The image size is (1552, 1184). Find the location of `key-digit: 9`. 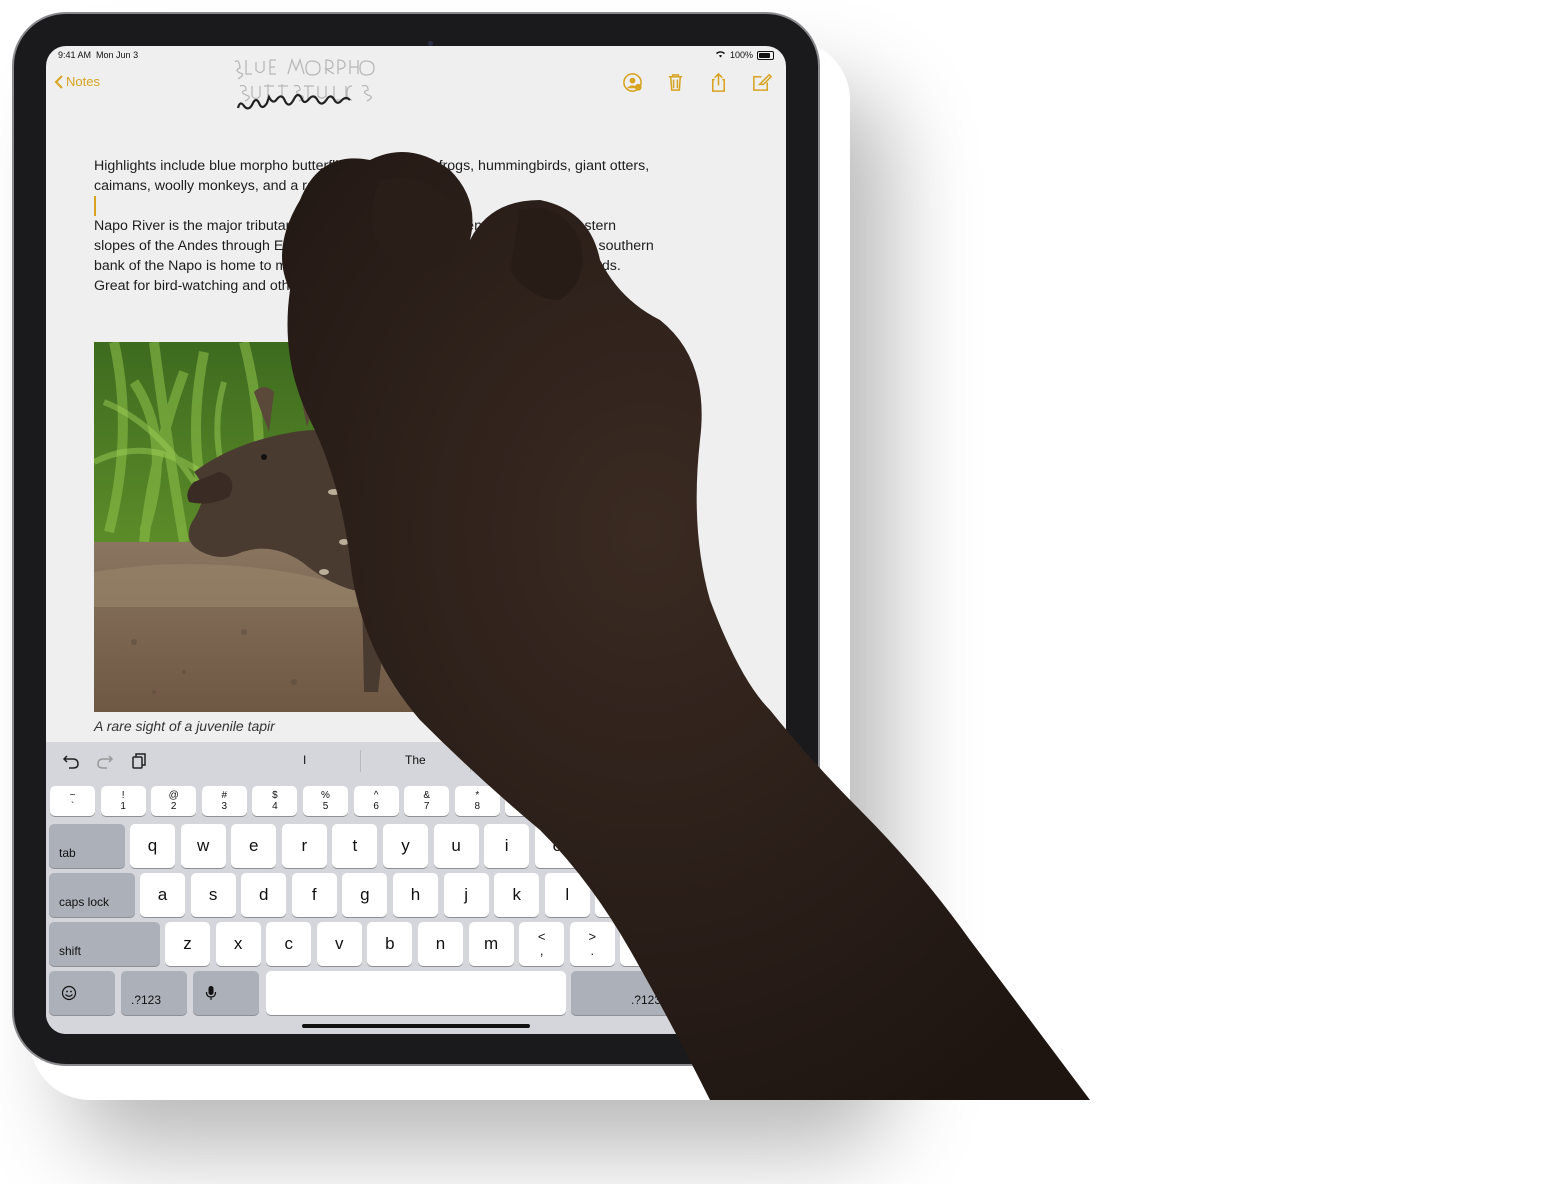

key-digit: 9 is located at coordinates (528, 806).